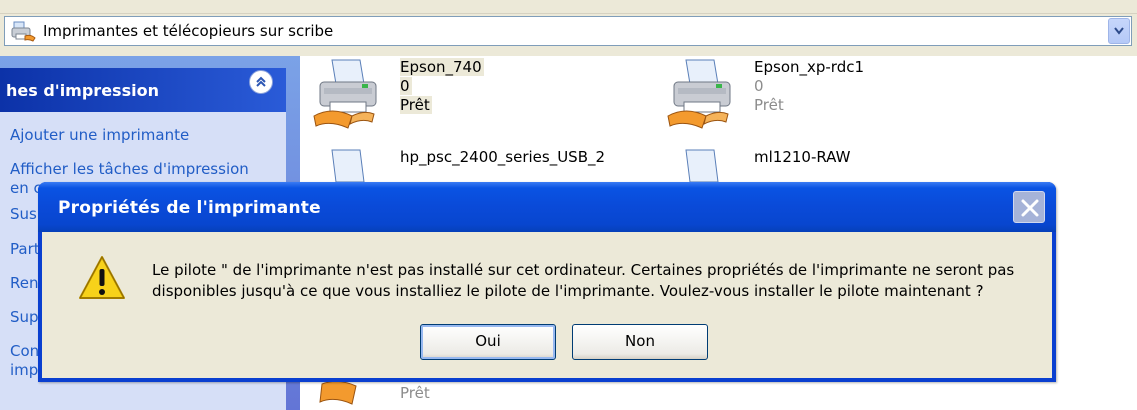 This screenshot has width=1137, height=410. Describe the element at coordinates (442, 67) in the screenshot. I see `printer-name: Epson_740` at that location.